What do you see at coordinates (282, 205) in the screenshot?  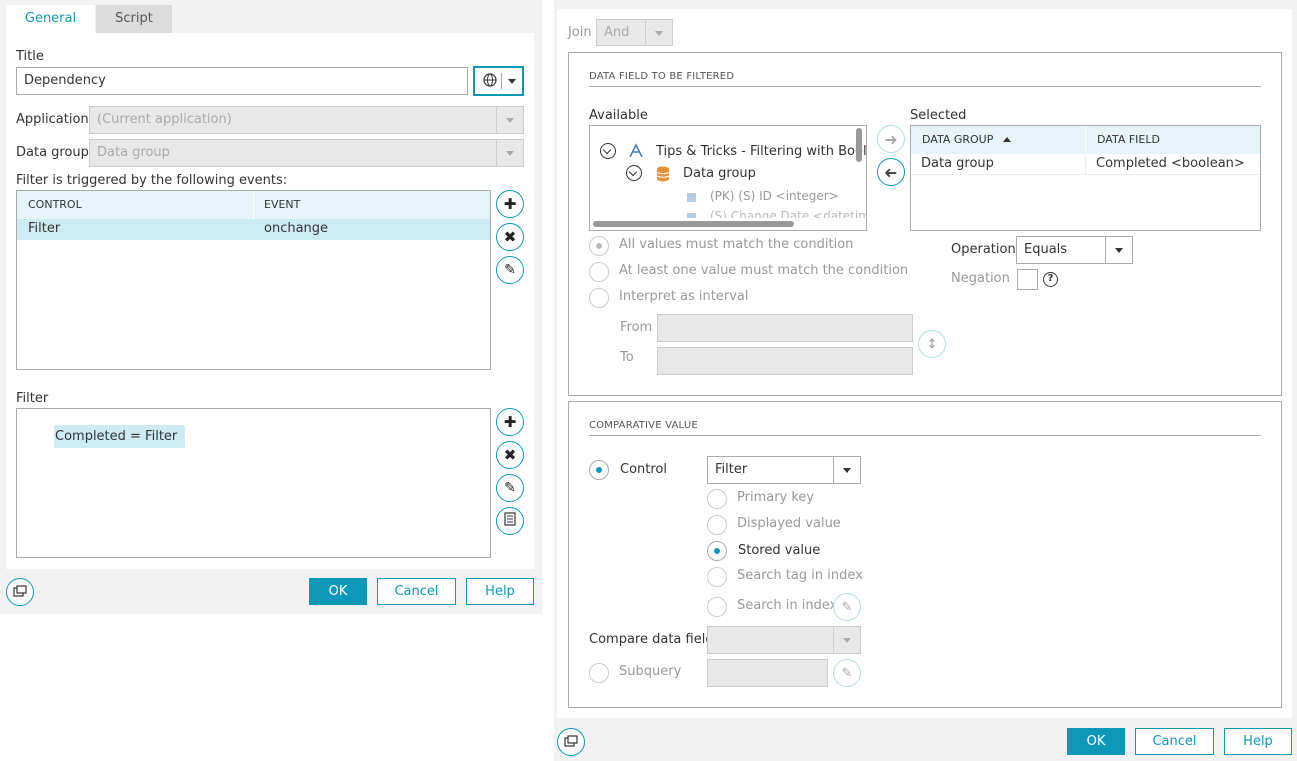 I see `column-header-event: EVENT` at bounding box center [282, 205].